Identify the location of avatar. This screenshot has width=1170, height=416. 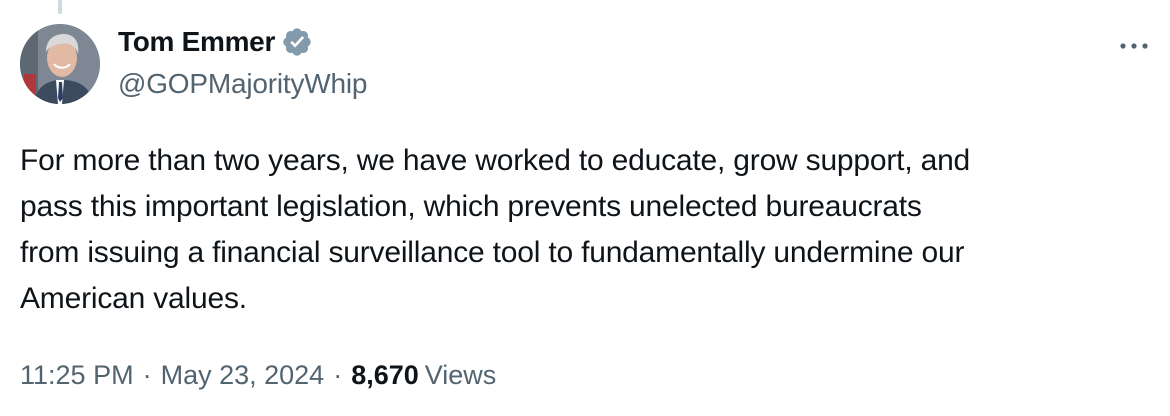
(60, 64).